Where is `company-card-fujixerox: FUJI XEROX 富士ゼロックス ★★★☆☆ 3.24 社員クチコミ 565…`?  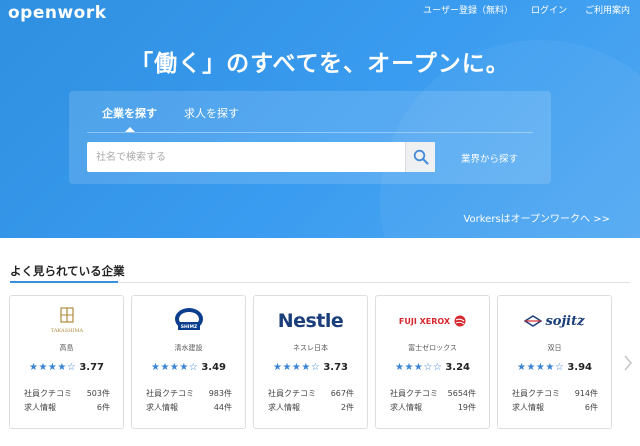
company-card-fujixerox: FUJI XEROX 富士ゼロックス ★★★☆☆ 3.24 社員クチコミ 565… is located at coordinates (432, 362).